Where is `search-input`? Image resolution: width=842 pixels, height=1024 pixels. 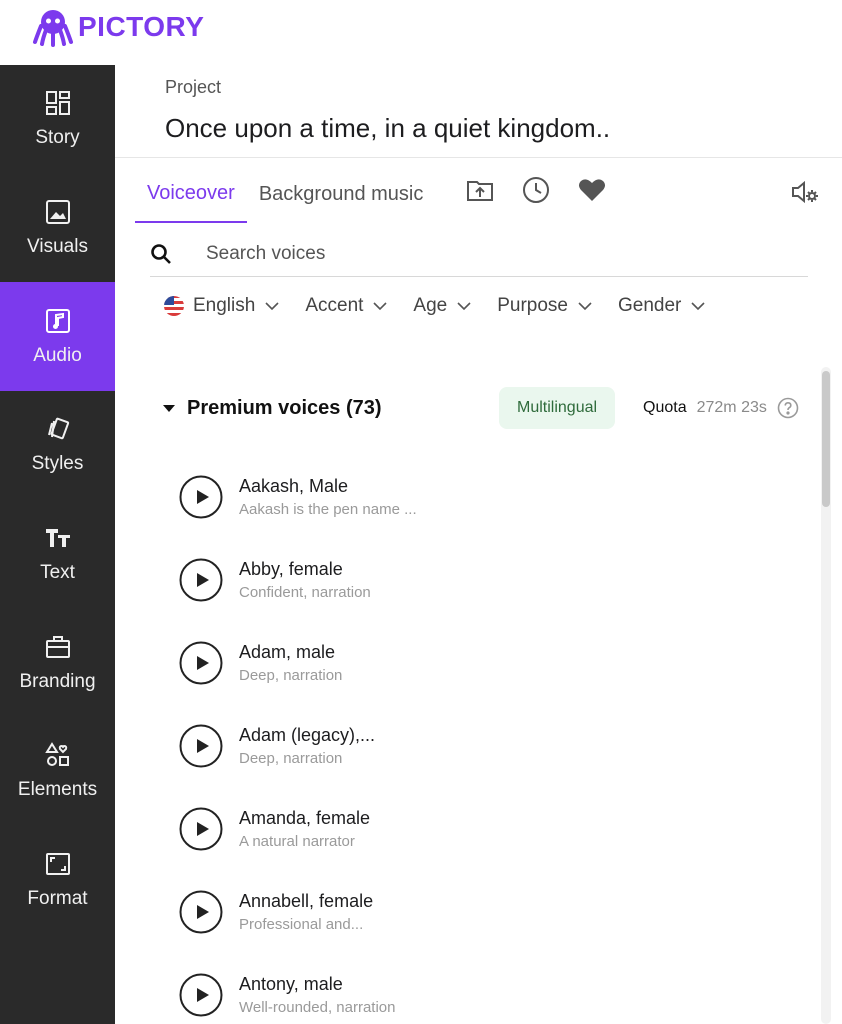
search-input is located at coordinates (486, 253).